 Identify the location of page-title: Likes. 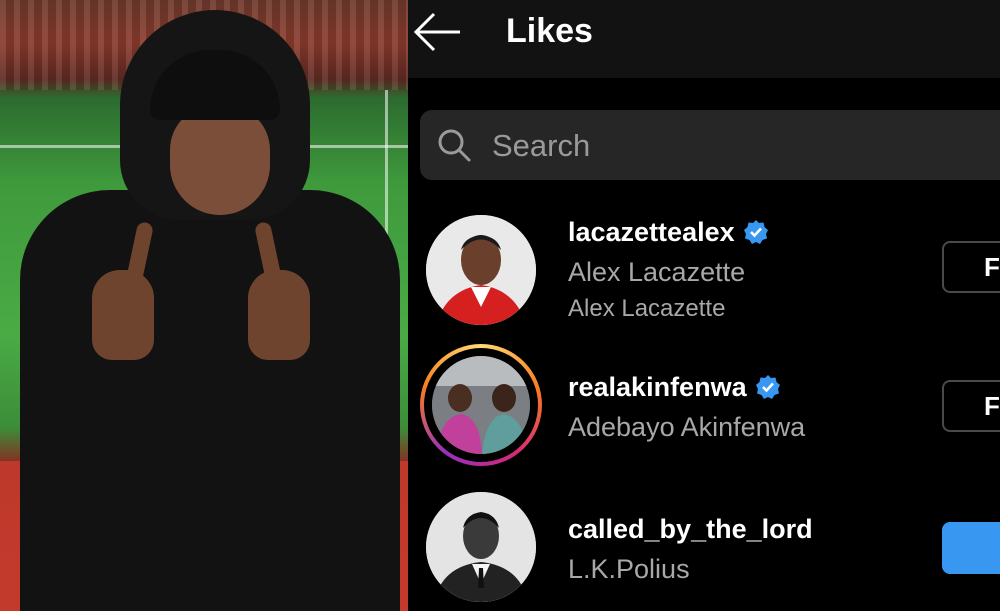
(549, 31).